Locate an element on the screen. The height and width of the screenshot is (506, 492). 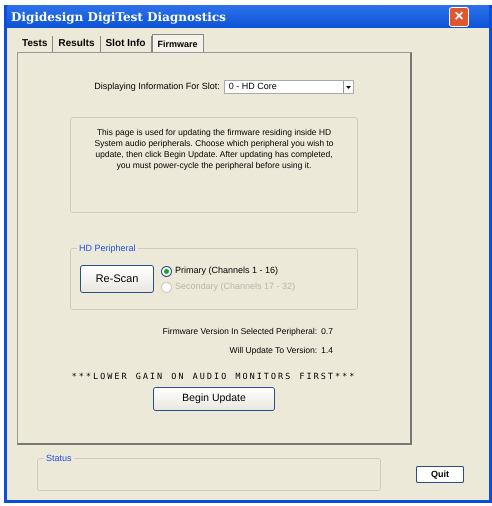
slot-label: Displaying Information For Slot: is located at coordinates (157, 87).